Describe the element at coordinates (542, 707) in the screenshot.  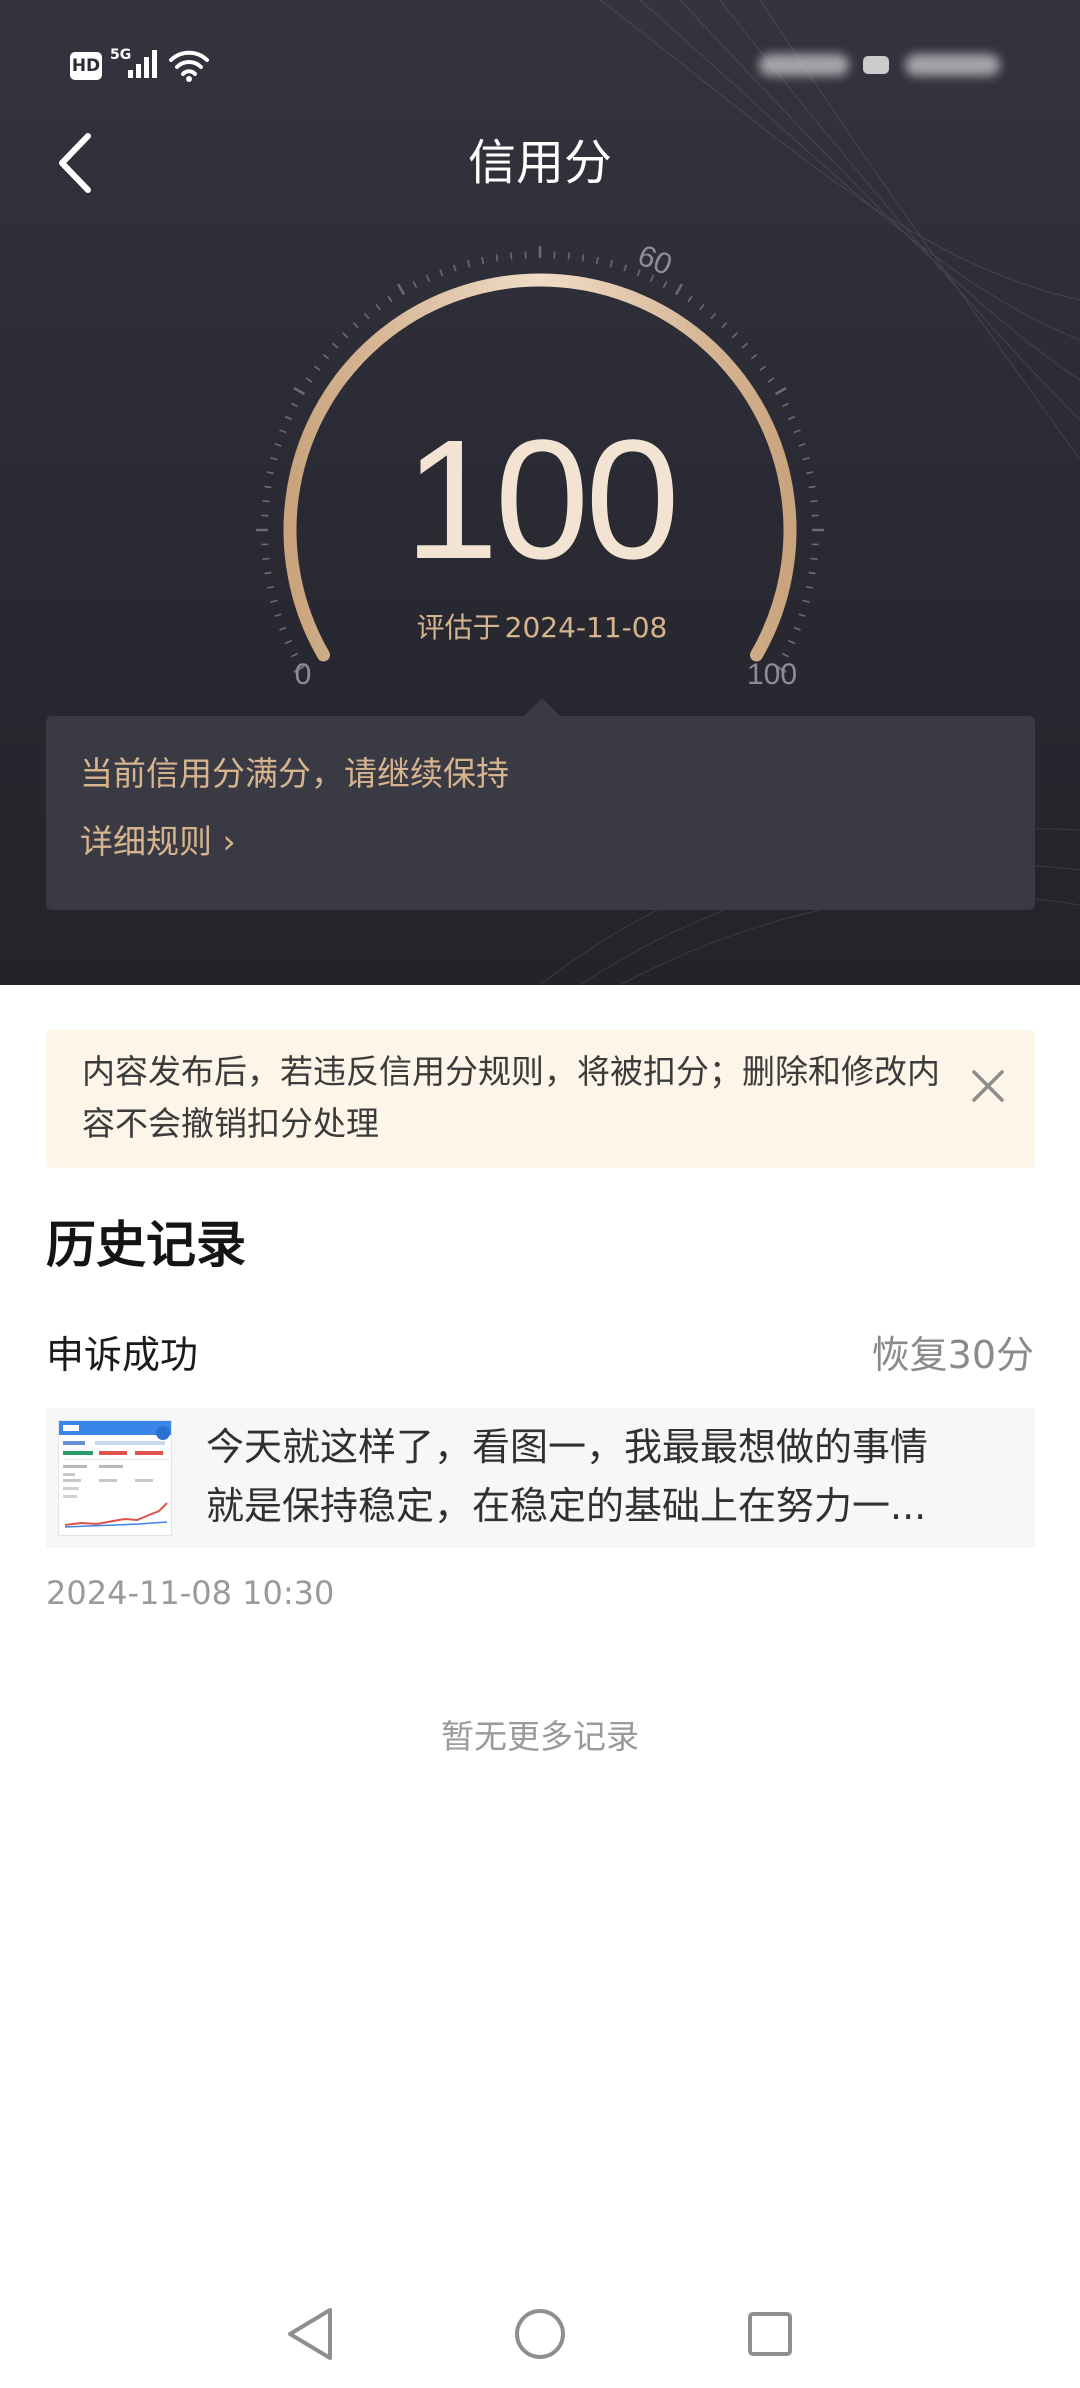
I see `tip-pointer` at that location.